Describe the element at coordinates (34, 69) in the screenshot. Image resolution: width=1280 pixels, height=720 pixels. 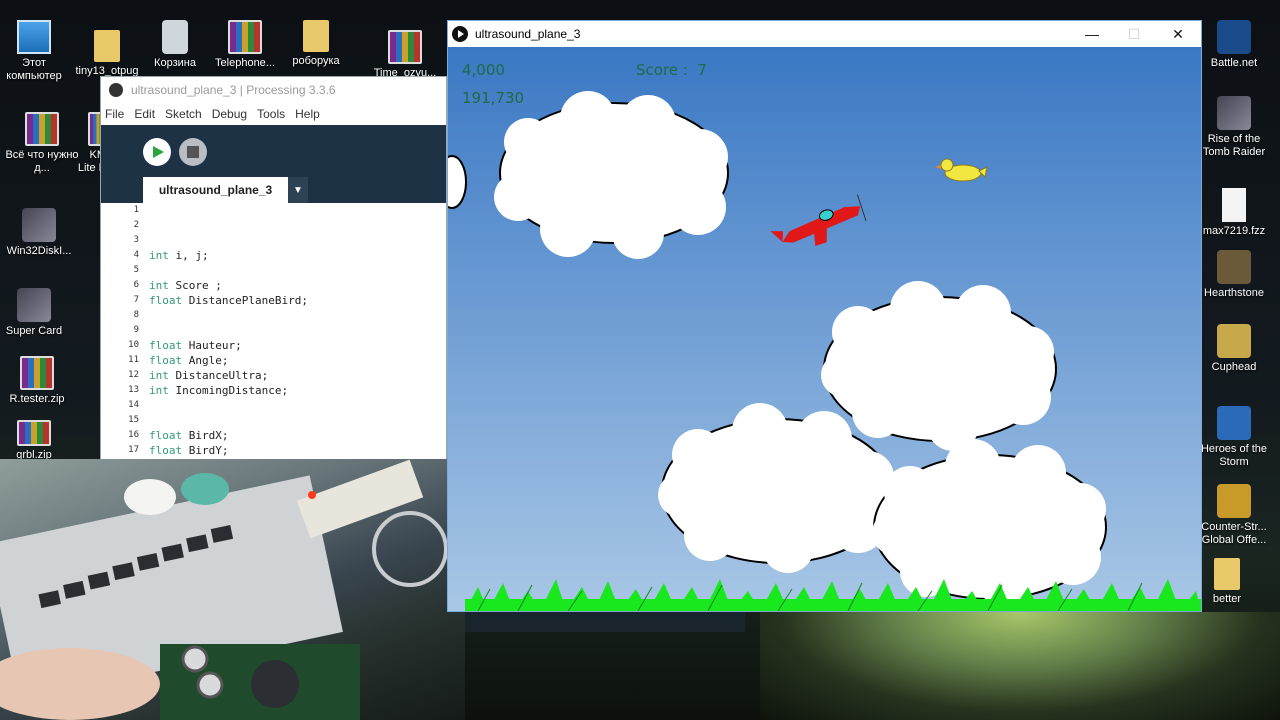
I see `desktop-icon-label: Этот компьютер` at that location.